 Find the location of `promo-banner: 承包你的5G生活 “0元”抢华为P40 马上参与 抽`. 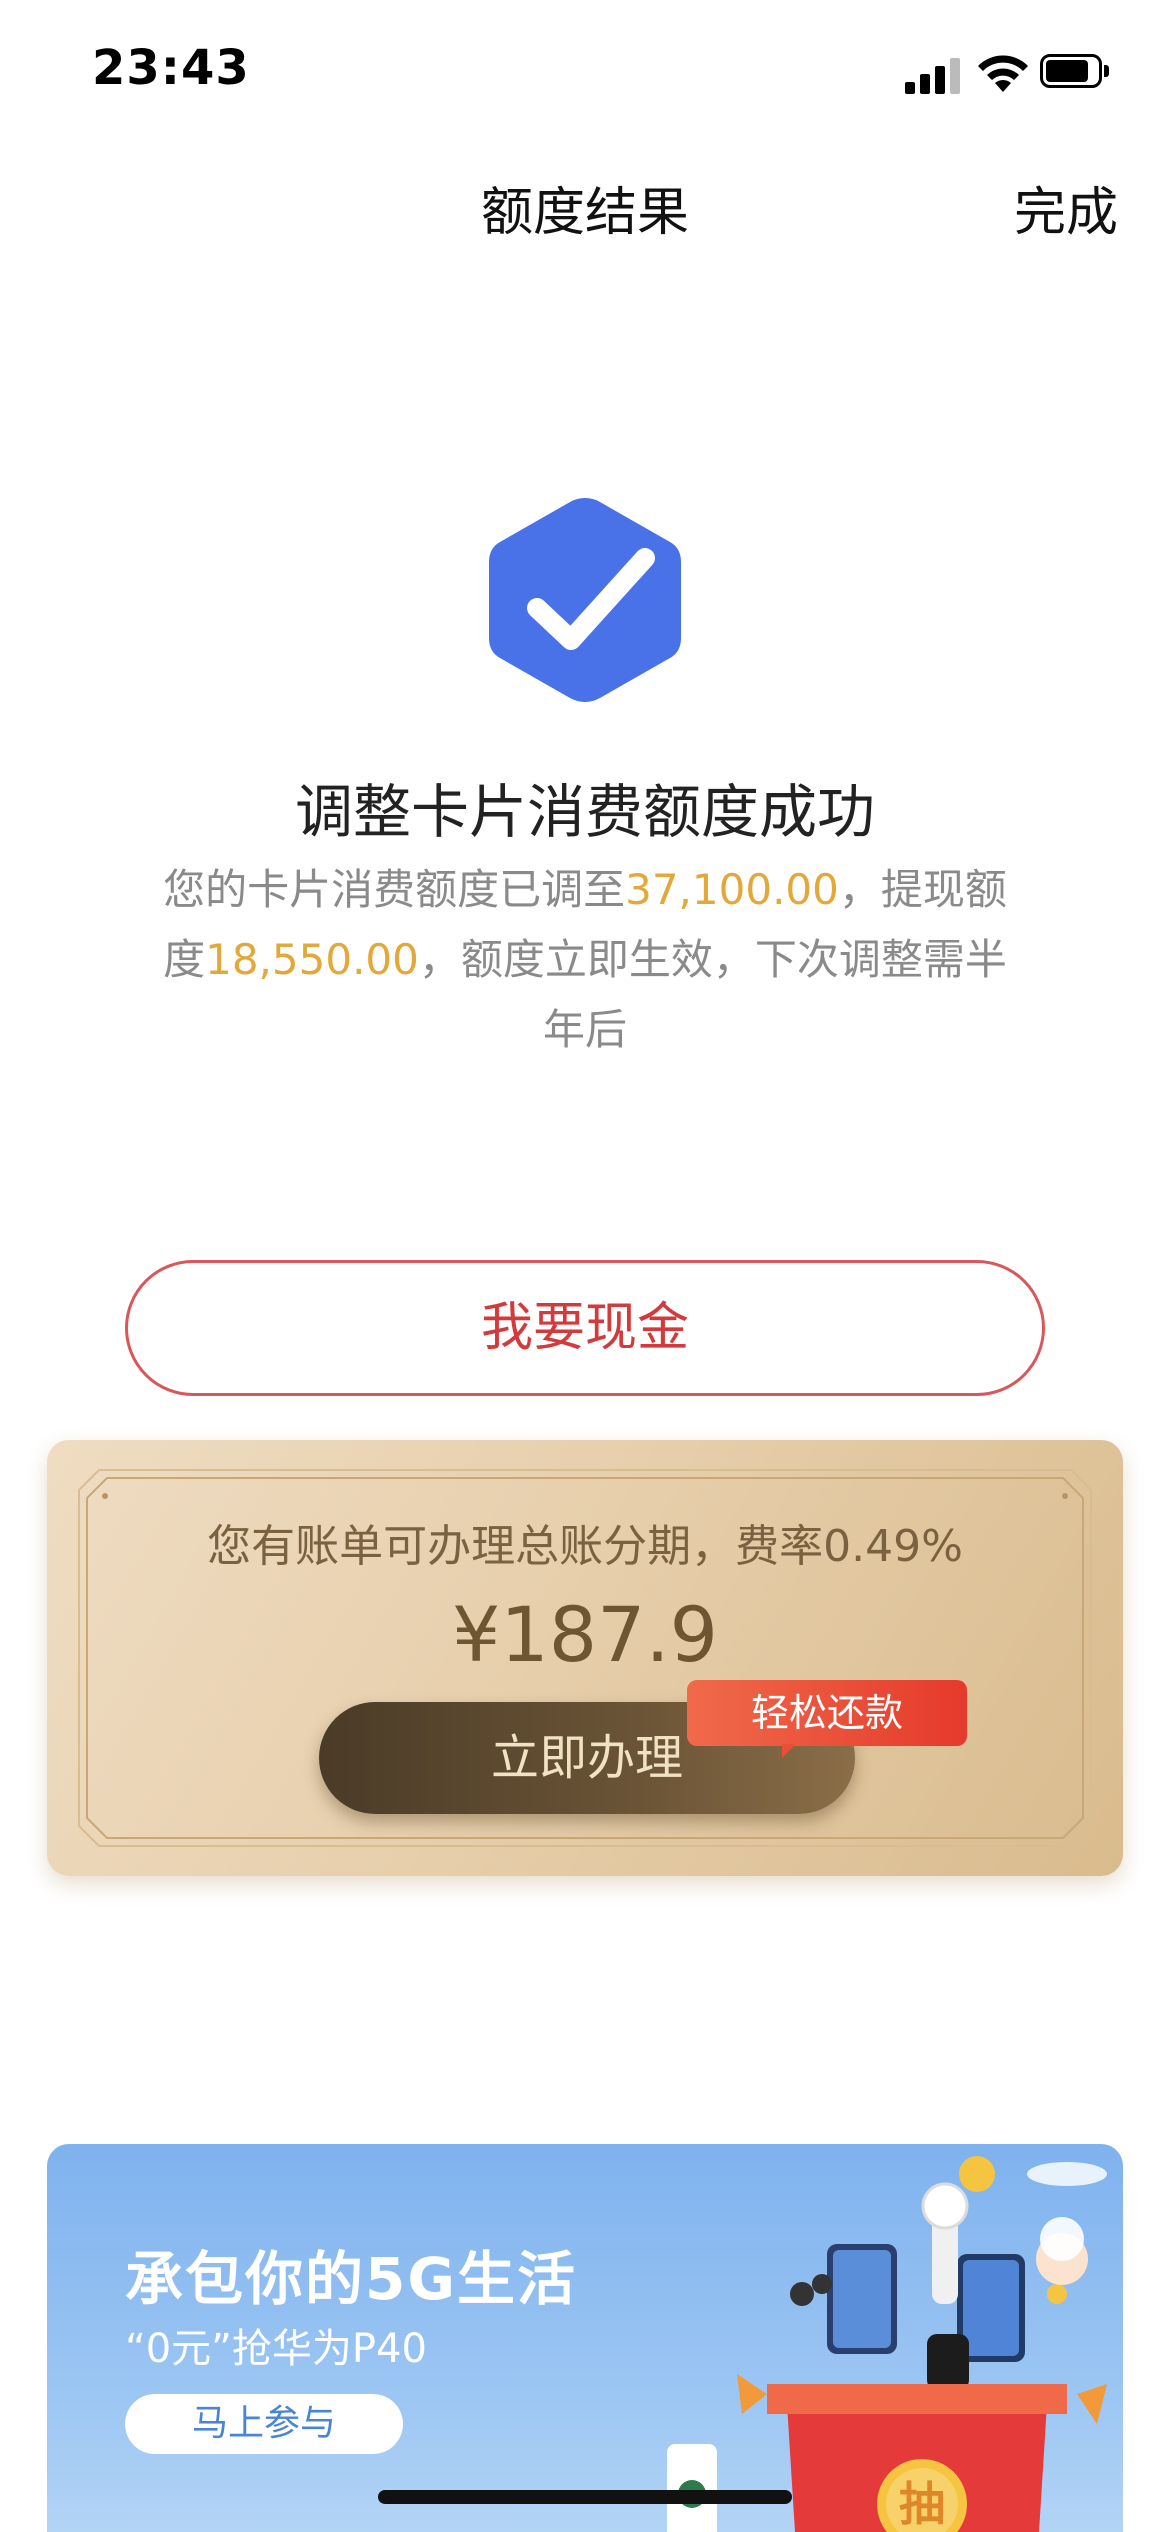

promo-banner: 承包你的5G生活 “0元”抢华为P40 马上参与 抽 is located at coordinates (585, 2338).